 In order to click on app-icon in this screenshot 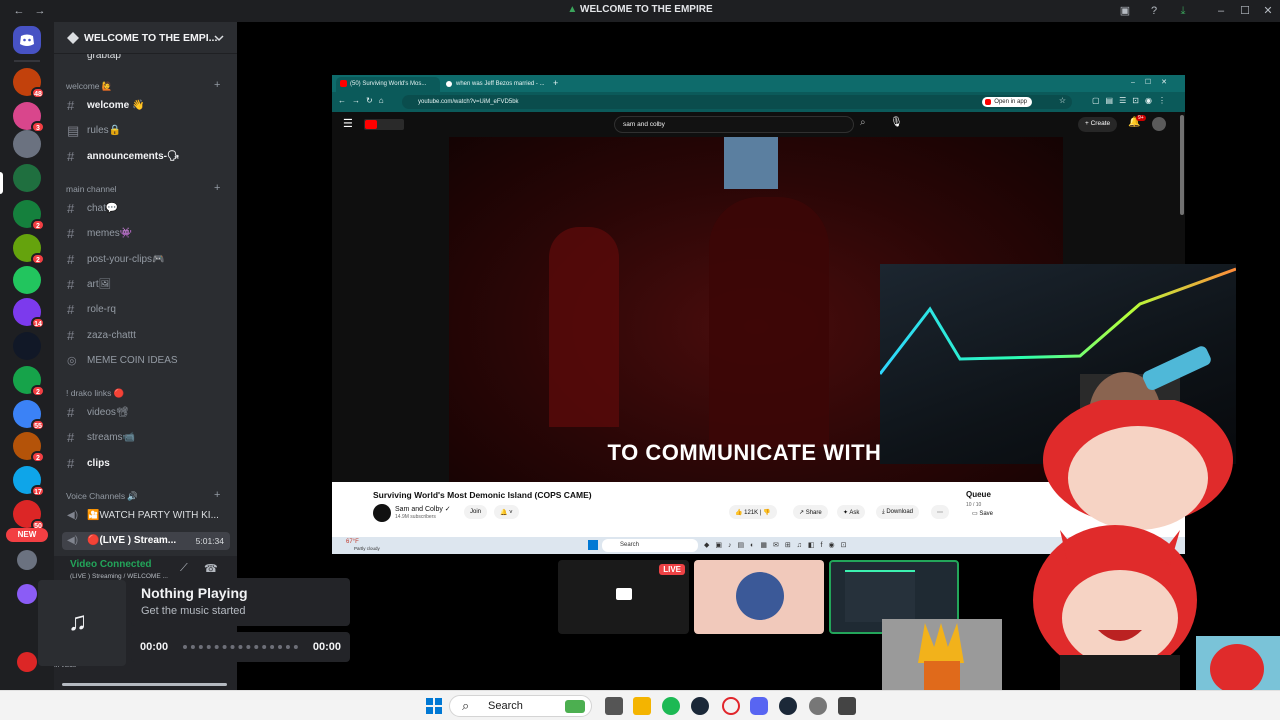, I will do `click(847, 706)`.